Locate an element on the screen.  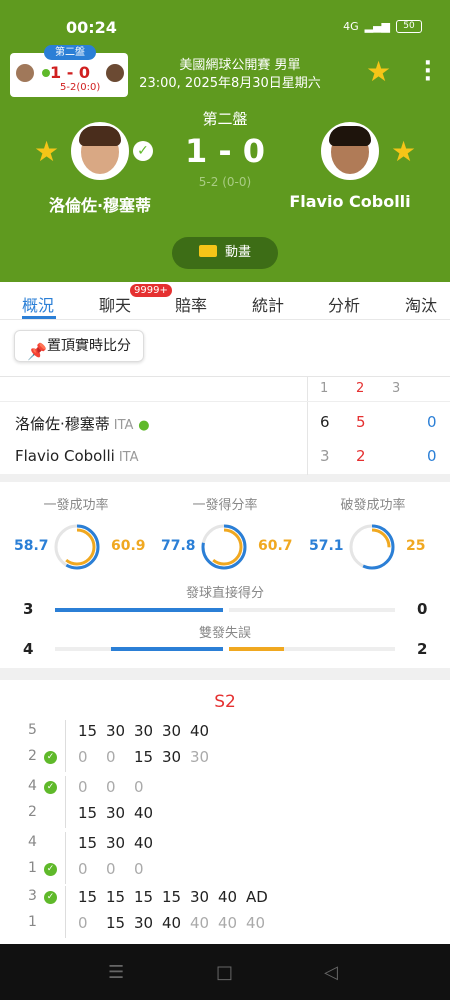
player2-avatar is located at coordinates (350, 151).